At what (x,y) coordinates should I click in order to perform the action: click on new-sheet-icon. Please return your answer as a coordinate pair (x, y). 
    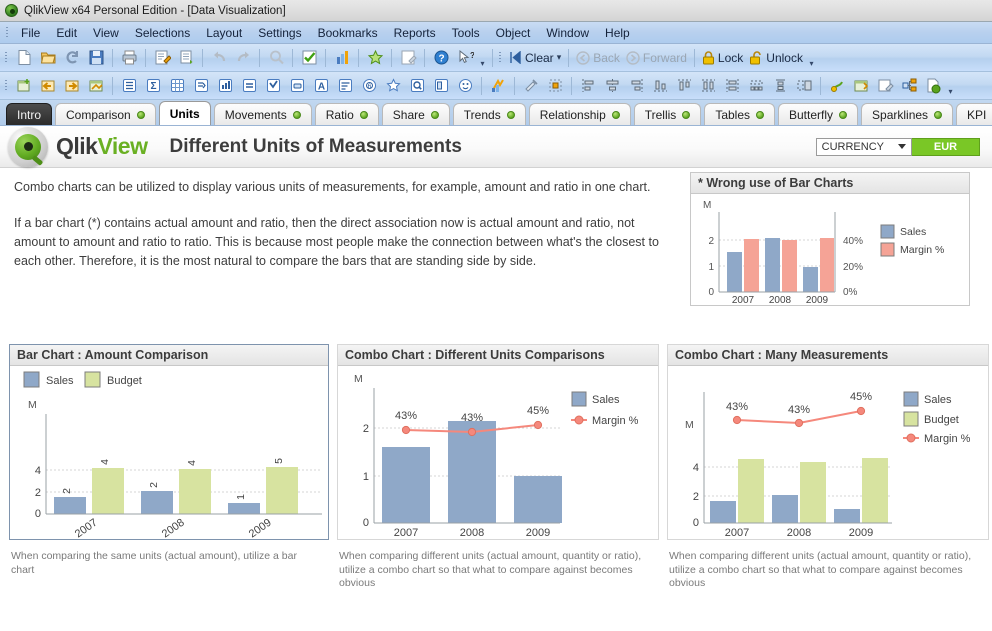
    Looking at the image, I should click on (24, 86).